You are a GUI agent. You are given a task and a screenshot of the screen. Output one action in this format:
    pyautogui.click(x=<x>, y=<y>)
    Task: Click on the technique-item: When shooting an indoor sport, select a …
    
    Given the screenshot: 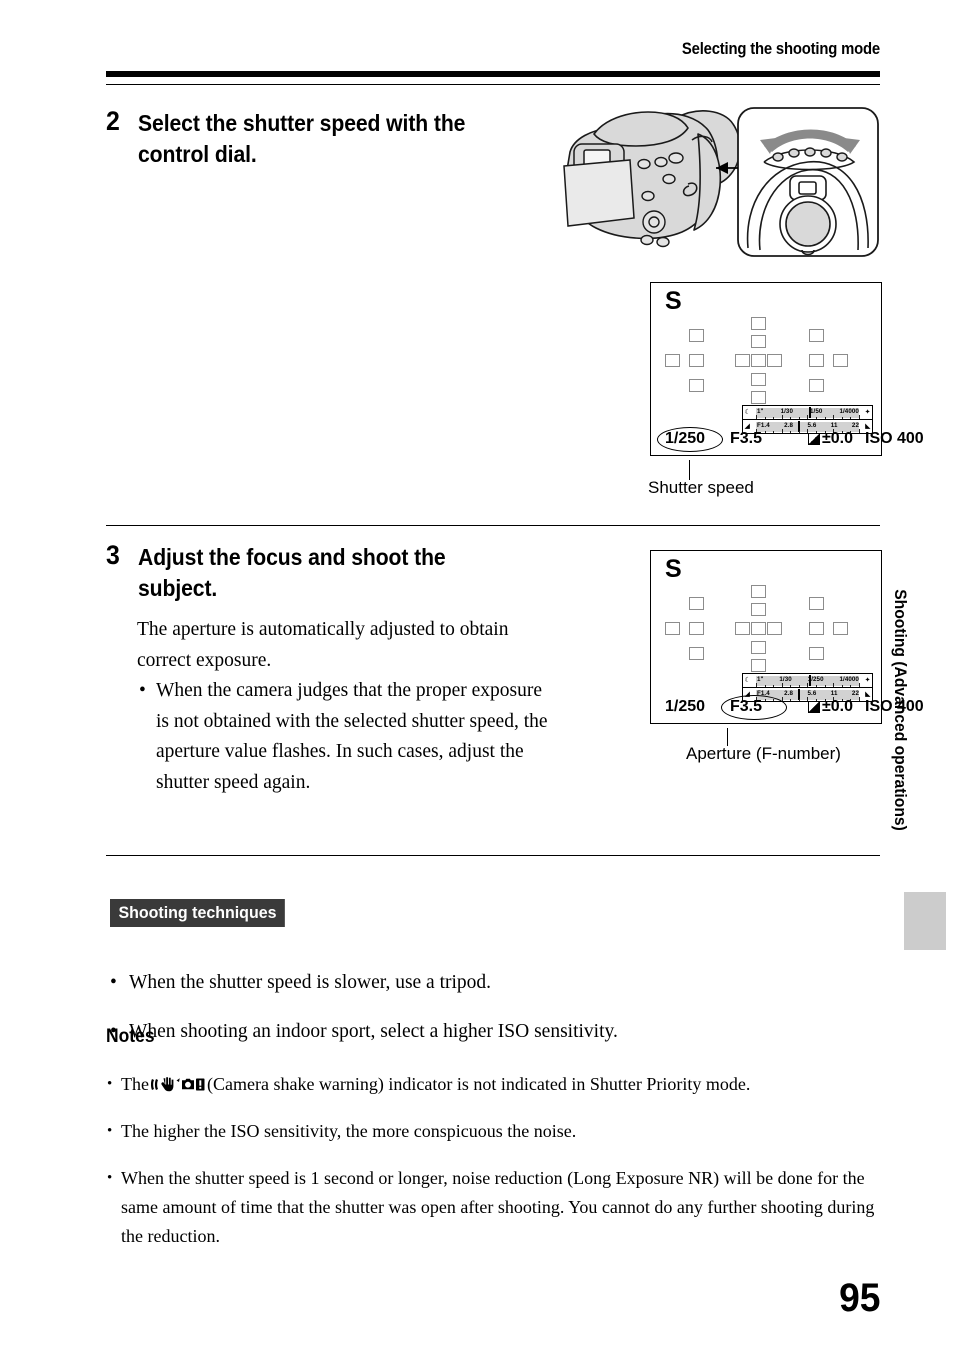 What is the action you would take?
    pyautogui.click(x=493, y=1032)
    